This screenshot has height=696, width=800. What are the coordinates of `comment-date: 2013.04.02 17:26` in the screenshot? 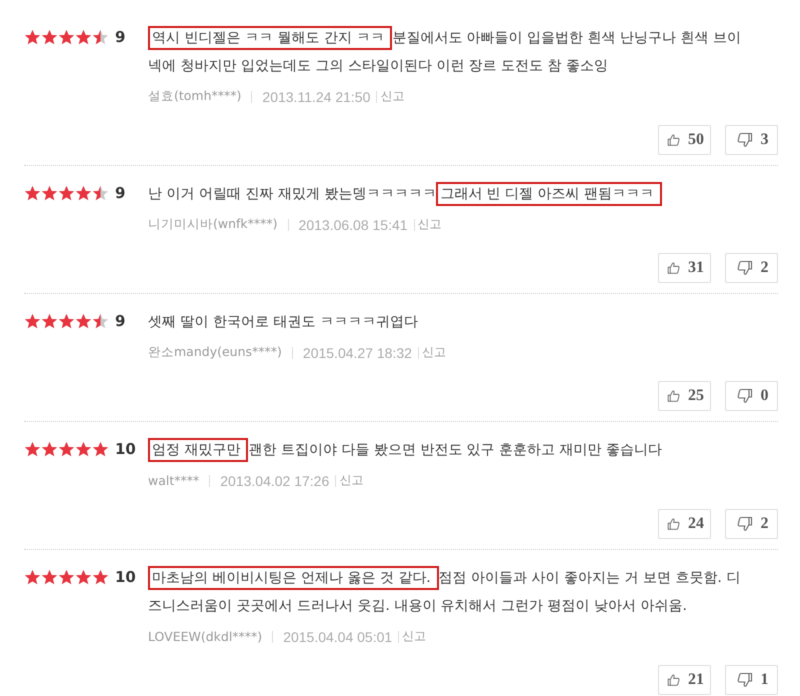 It's located at (275, 480).